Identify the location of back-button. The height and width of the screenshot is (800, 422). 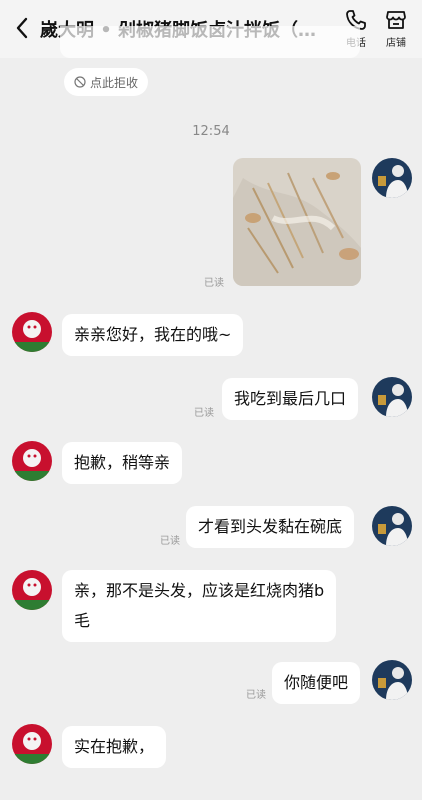
(22, 28).